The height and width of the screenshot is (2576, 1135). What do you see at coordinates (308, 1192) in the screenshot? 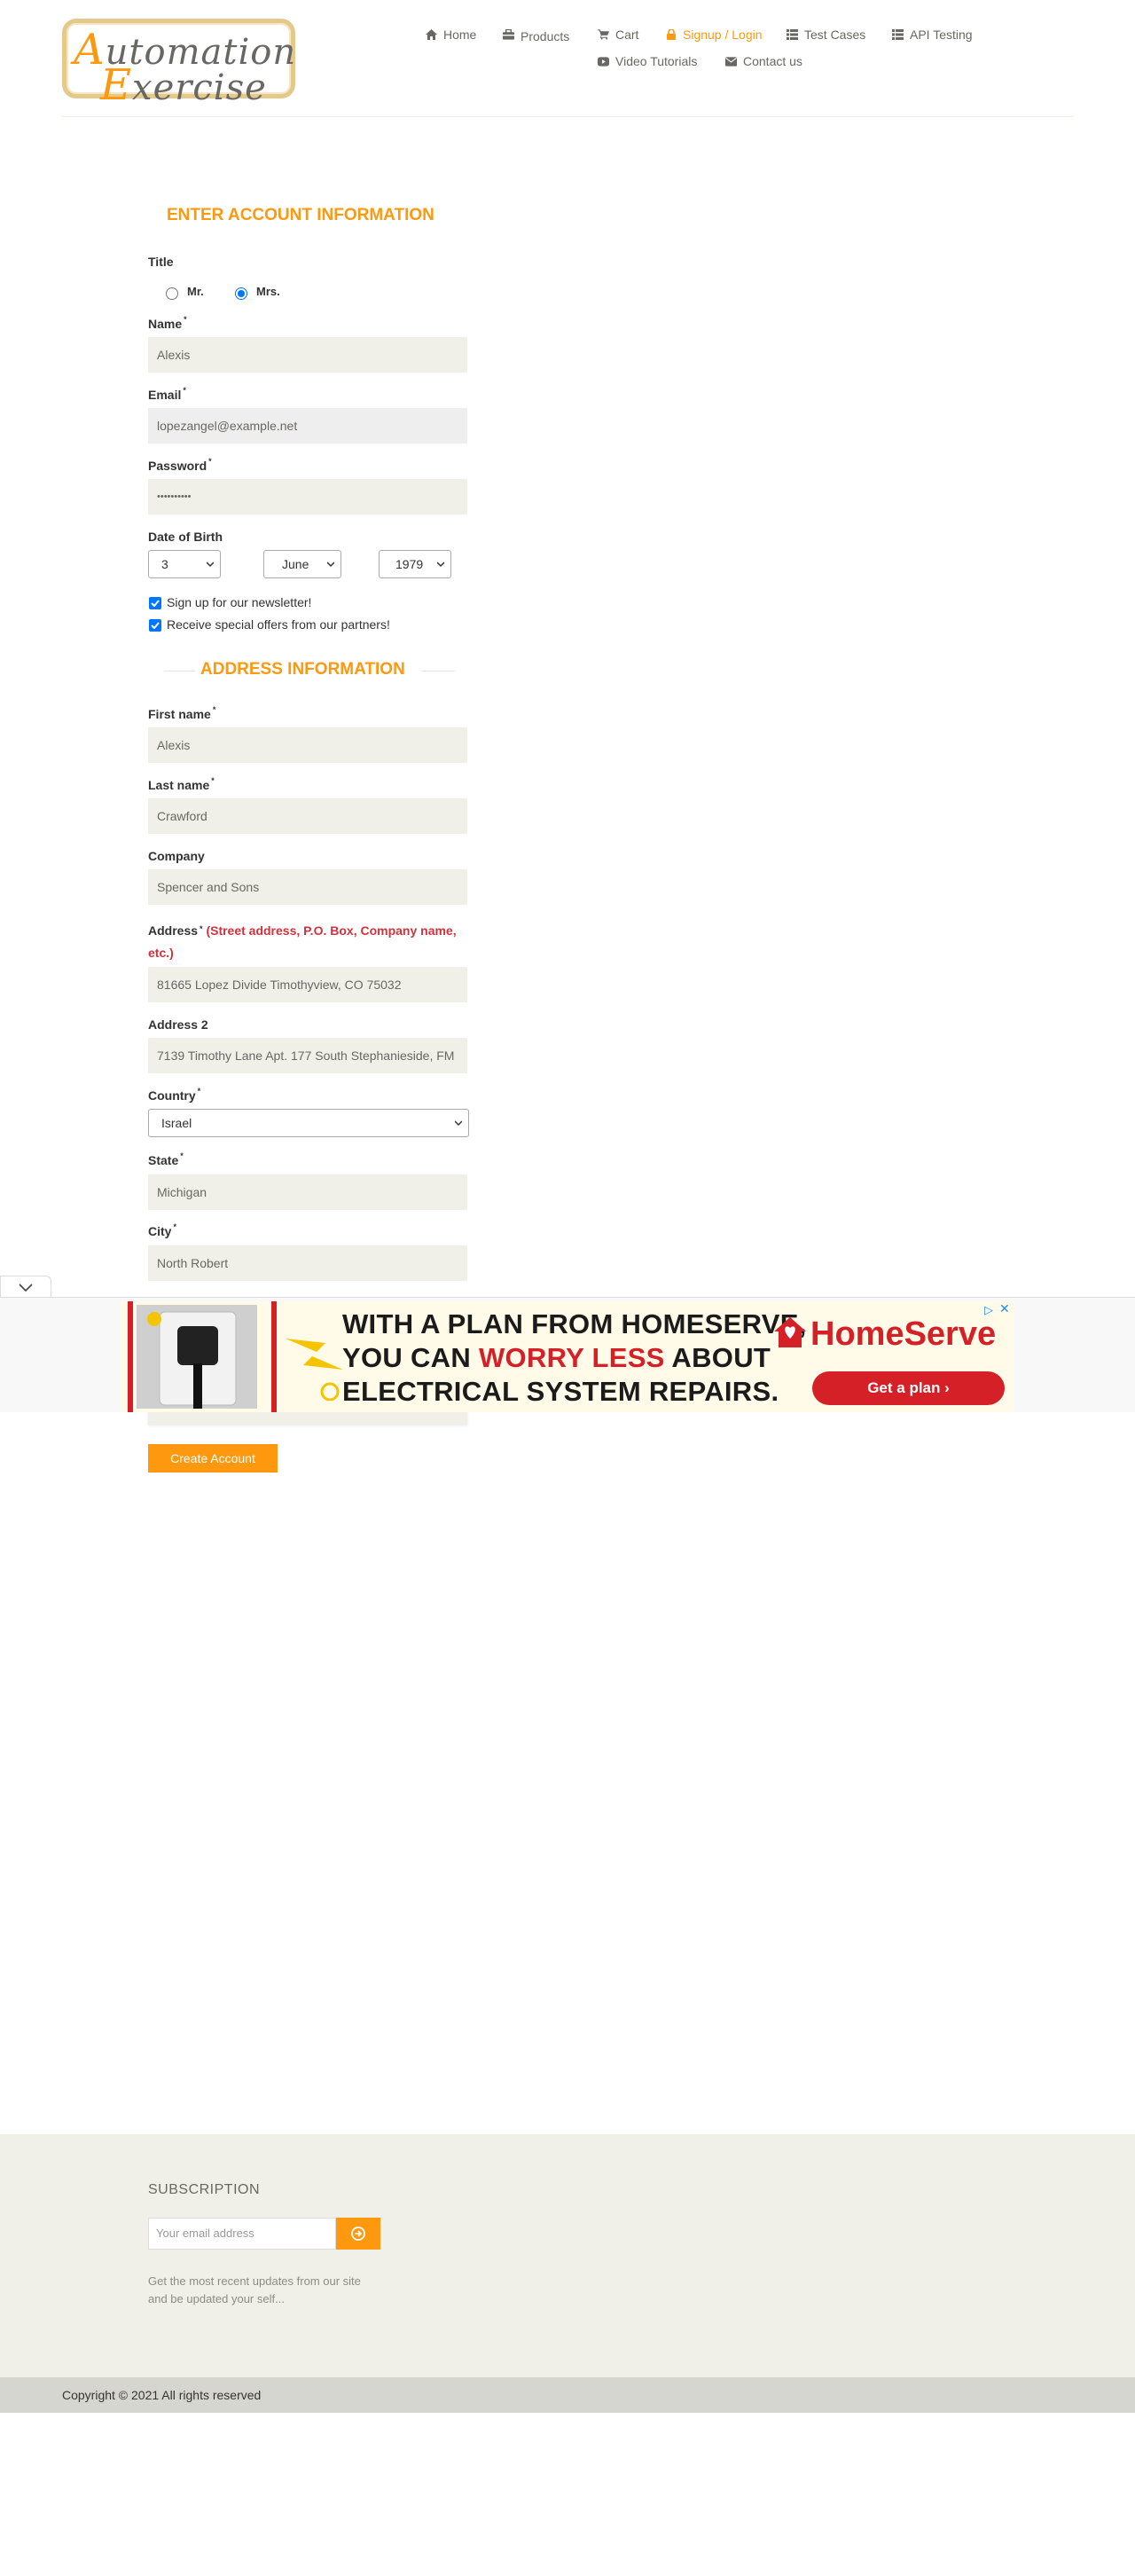
I see `state-input: Michigan` at bounding box center [308, 1192].